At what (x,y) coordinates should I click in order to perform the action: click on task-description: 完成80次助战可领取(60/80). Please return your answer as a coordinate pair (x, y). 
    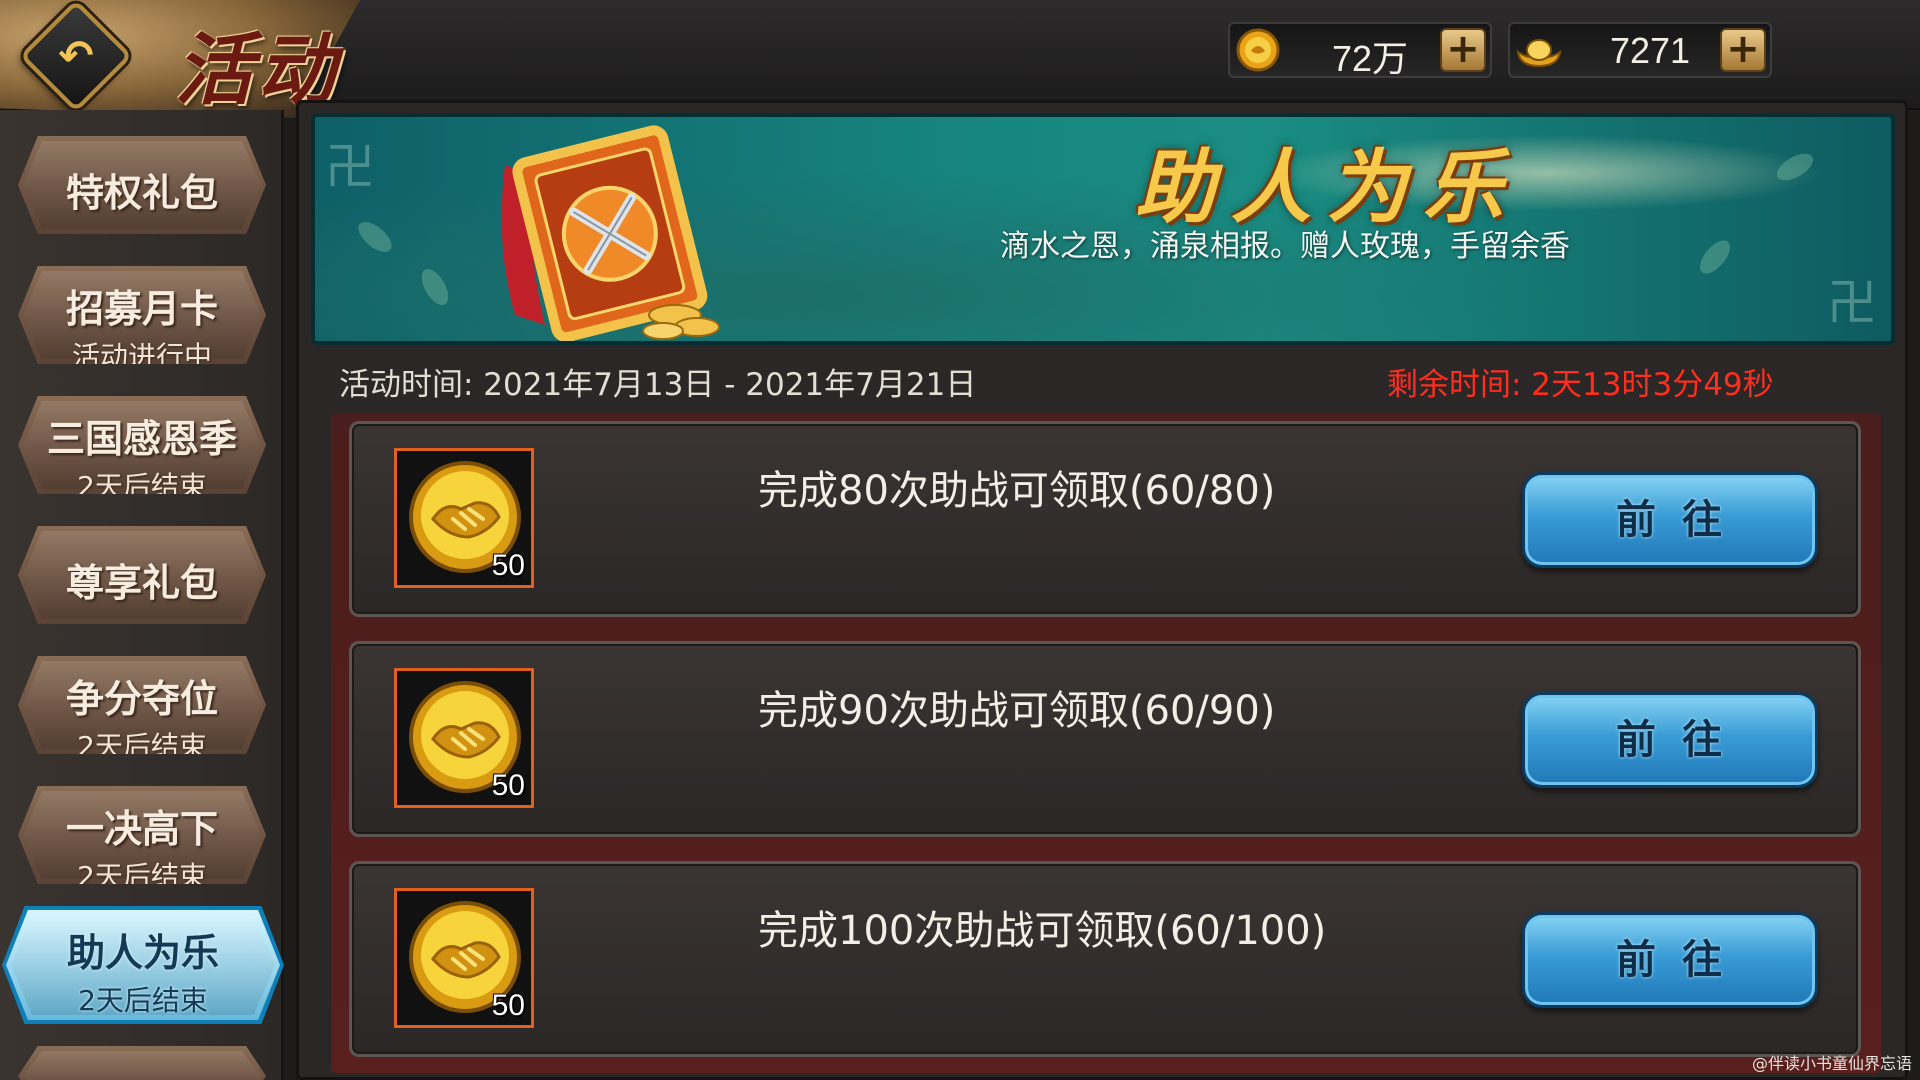
    Looking at the image, I should click on (1017, 491).